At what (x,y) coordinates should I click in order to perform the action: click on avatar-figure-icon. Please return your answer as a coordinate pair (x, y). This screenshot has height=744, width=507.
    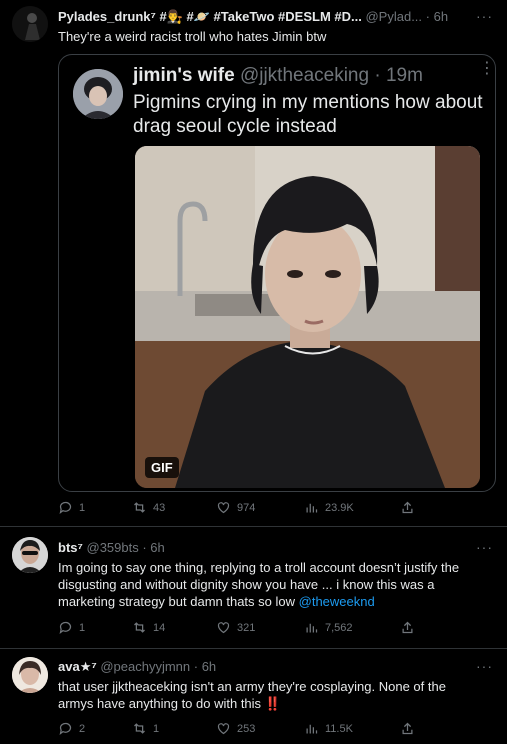
    Looking at the image, I should click on (30, 24).